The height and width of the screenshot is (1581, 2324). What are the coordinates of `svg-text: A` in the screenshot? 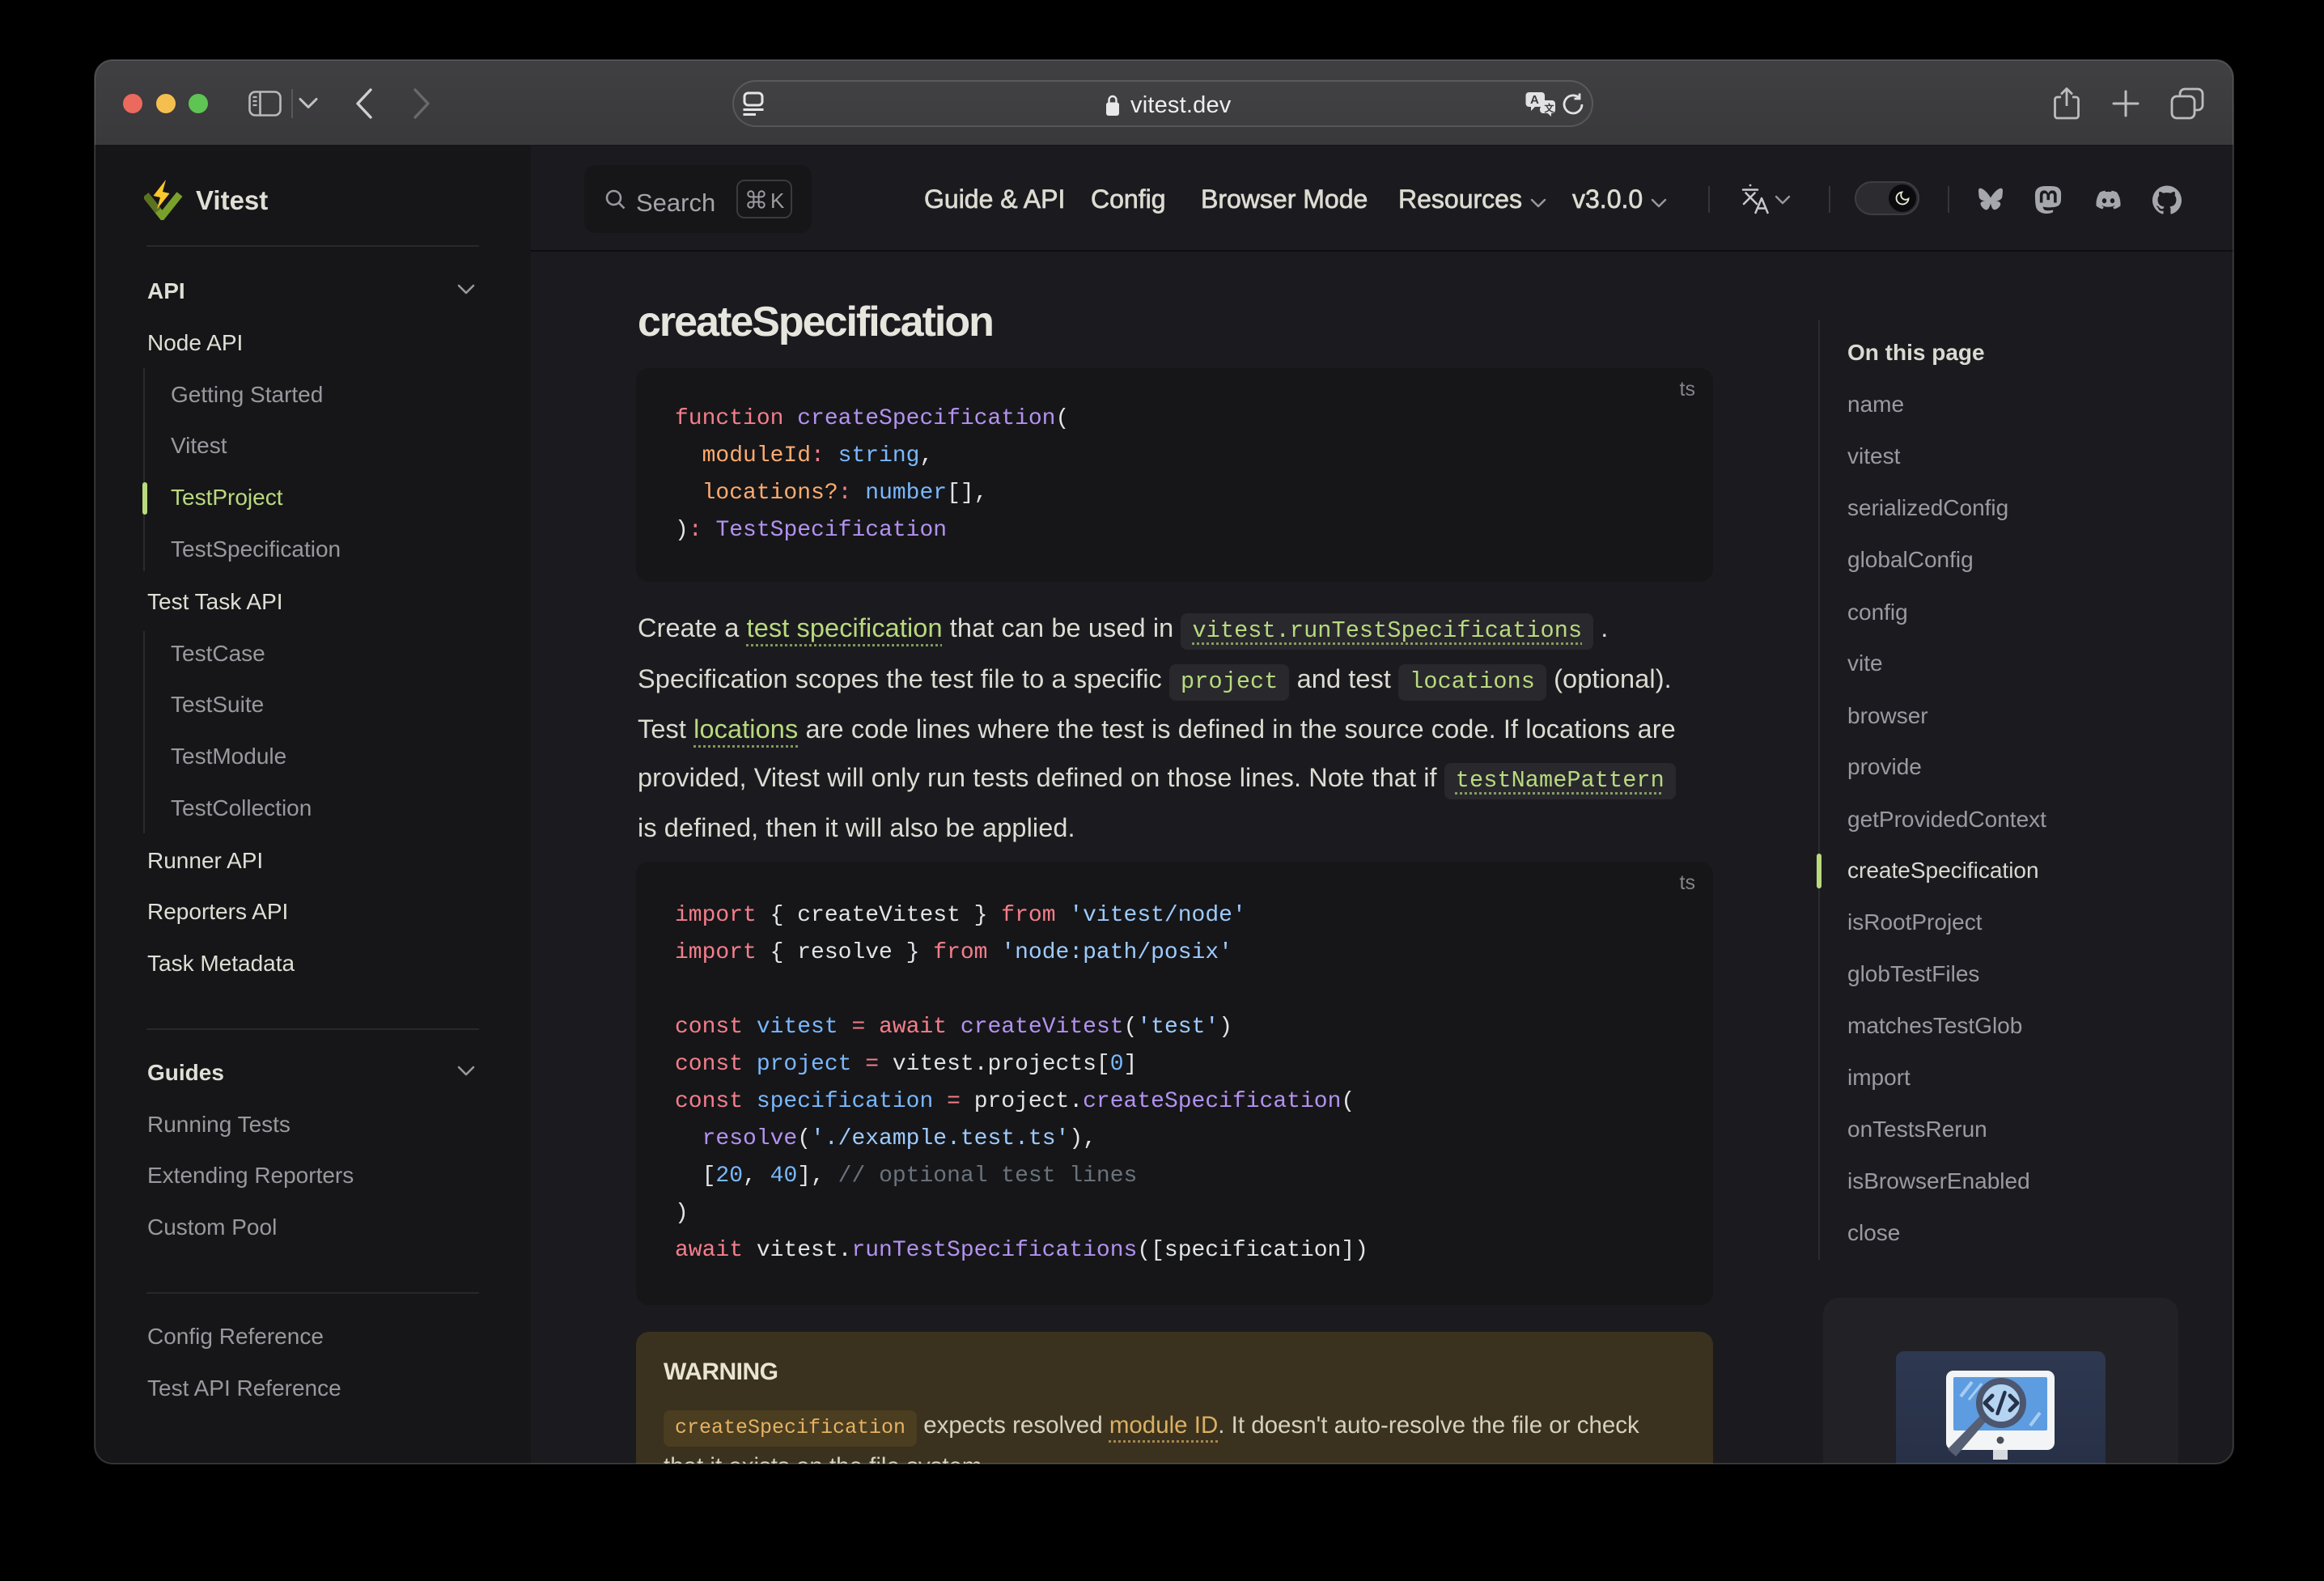 It's located at (1534, 100).